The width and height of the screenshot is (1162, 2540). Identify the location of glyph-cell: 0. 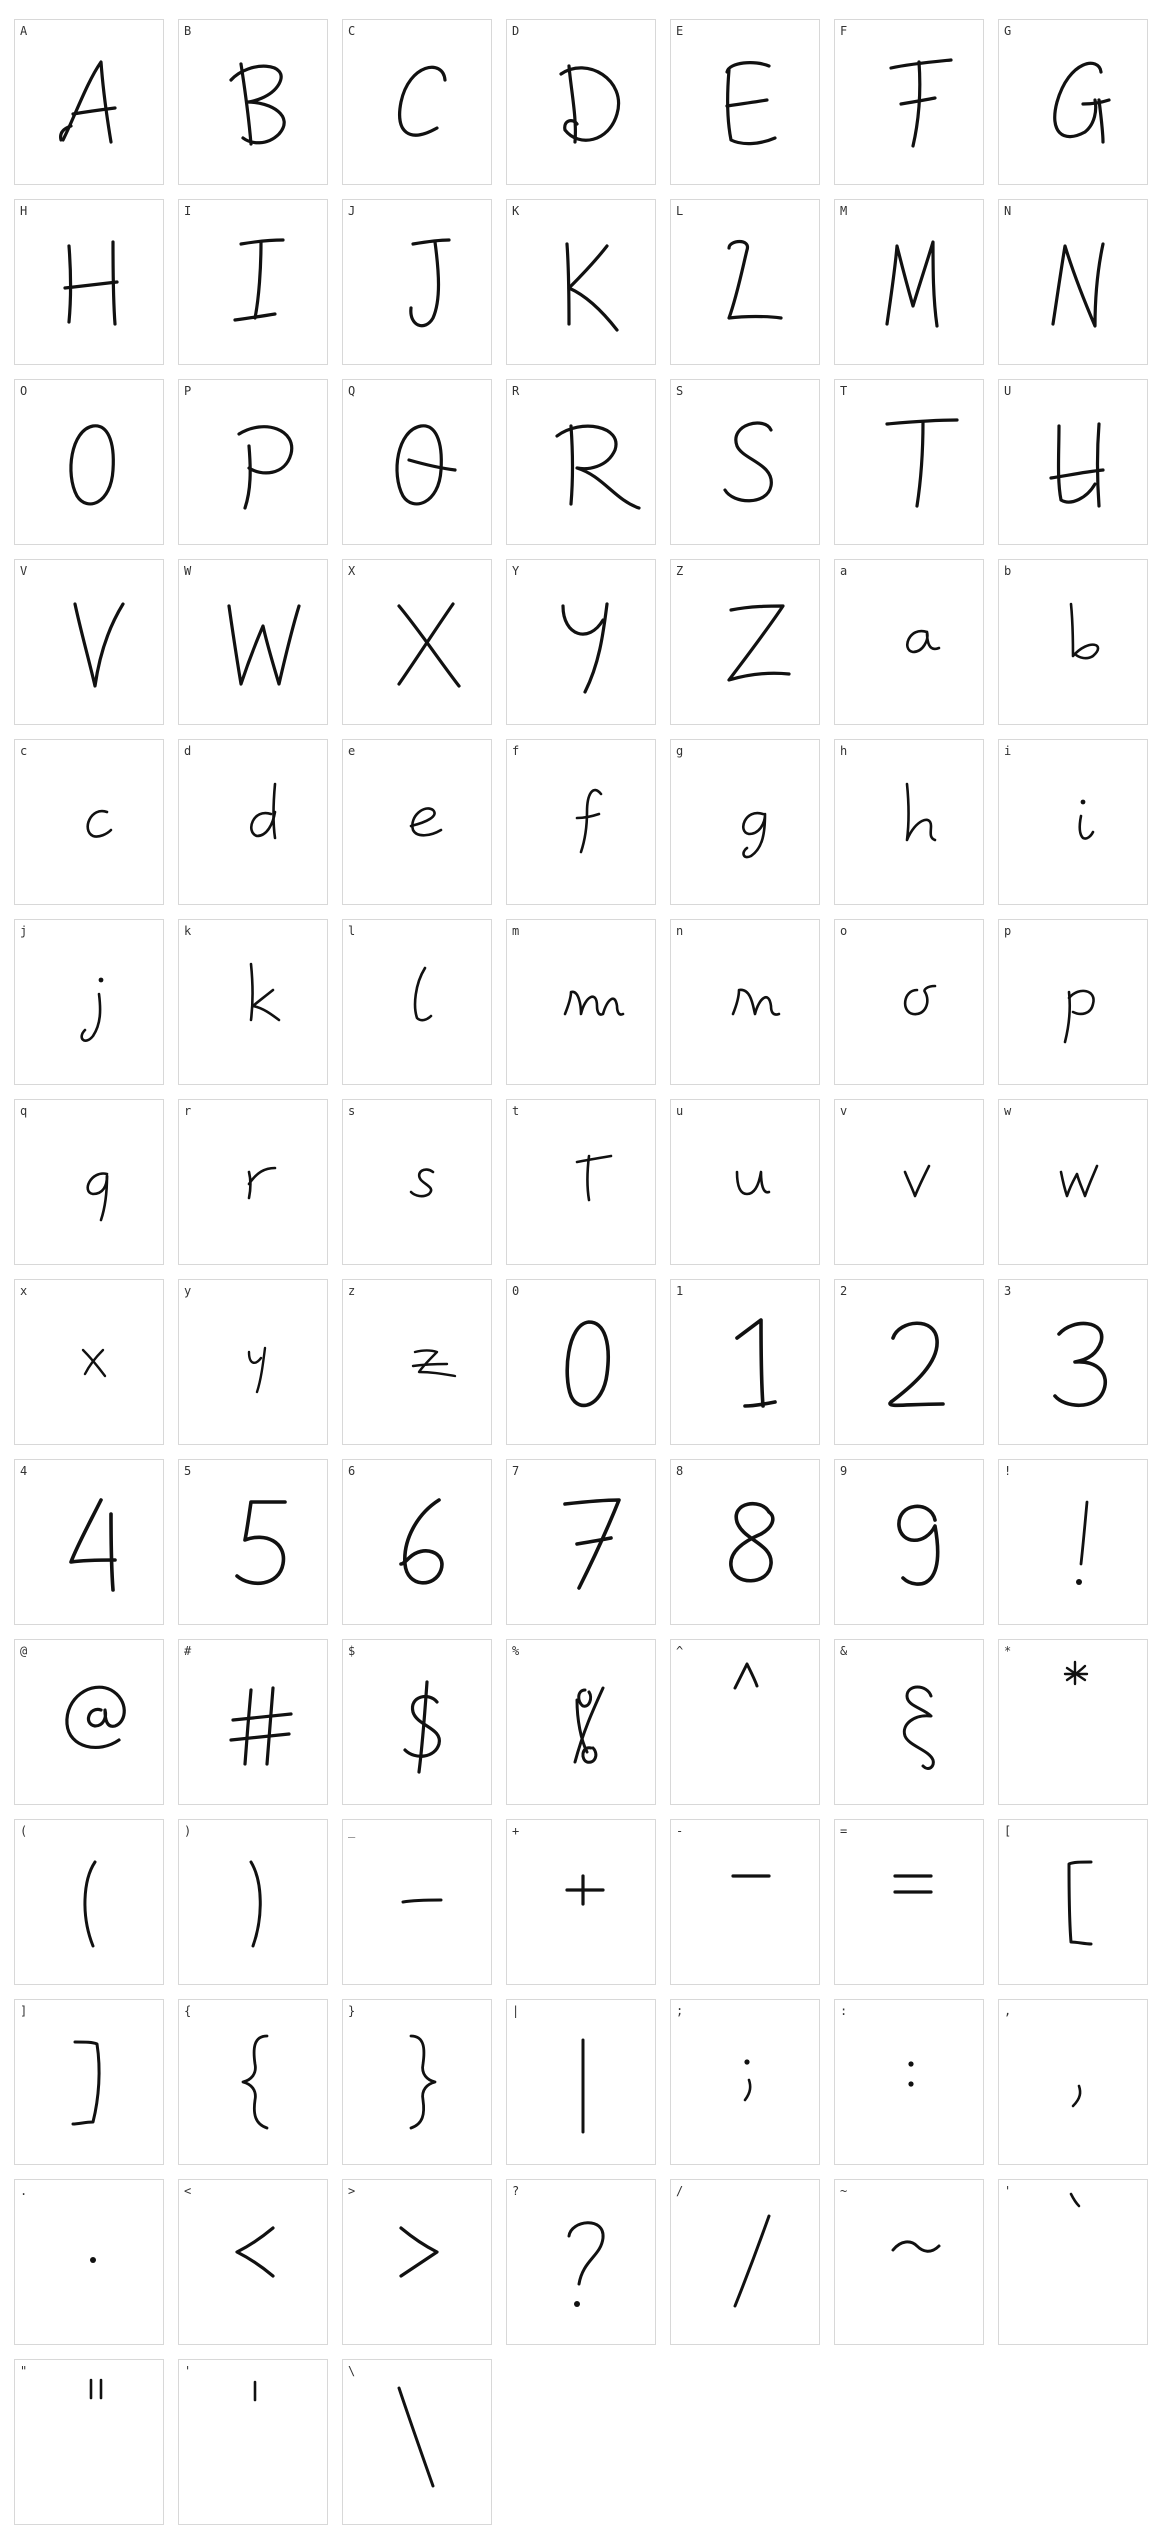
(581, 1362).